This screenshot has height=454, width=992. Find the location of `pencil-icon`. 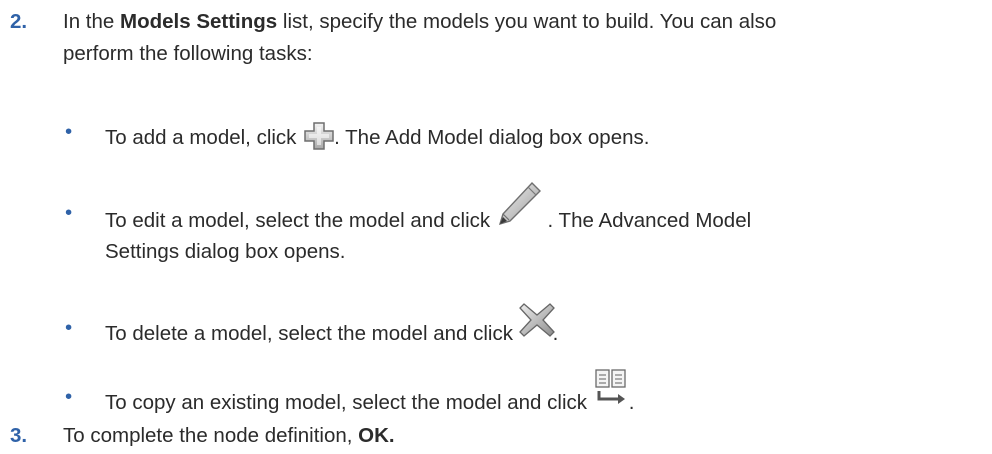

pencil-icon is located at coordinates (519, 205).